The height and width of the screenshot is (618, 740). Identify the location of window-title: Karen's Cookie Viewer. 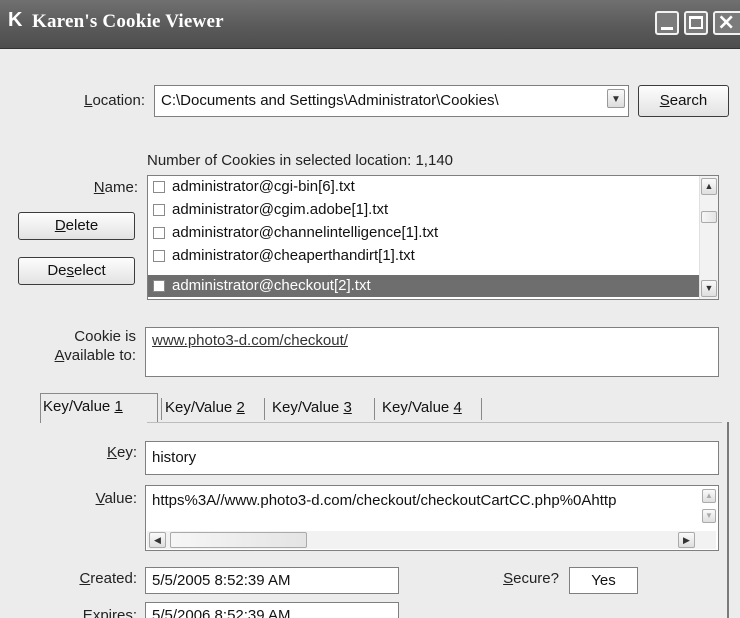
(128, 21).